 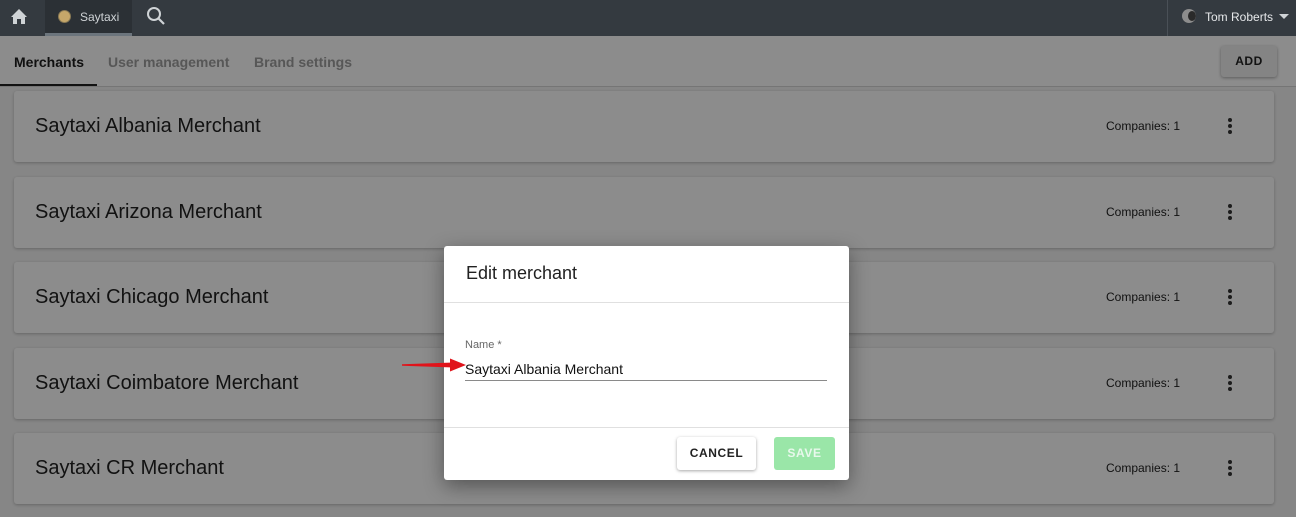 I want to click on annotation-arrow-icon, so click(x=435, y=365).